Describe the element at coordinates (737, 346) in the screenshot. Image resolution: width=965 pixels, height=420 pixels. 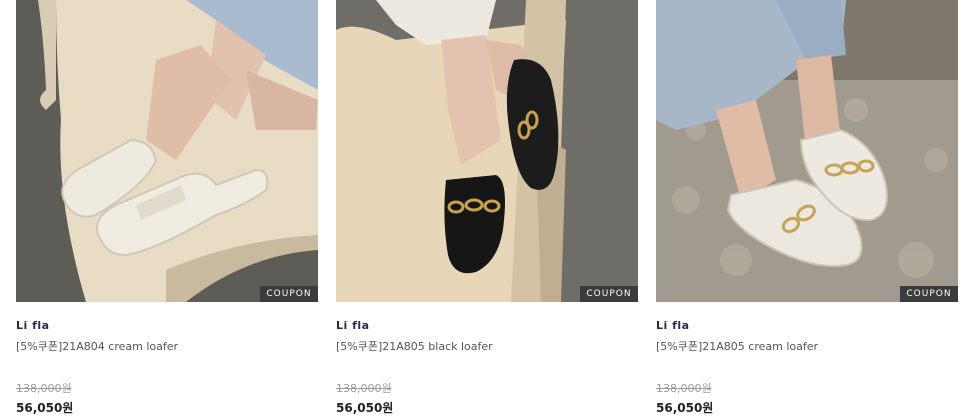
I see `product-name: [5%쿠폰]21A805 cream loafer` at that location.